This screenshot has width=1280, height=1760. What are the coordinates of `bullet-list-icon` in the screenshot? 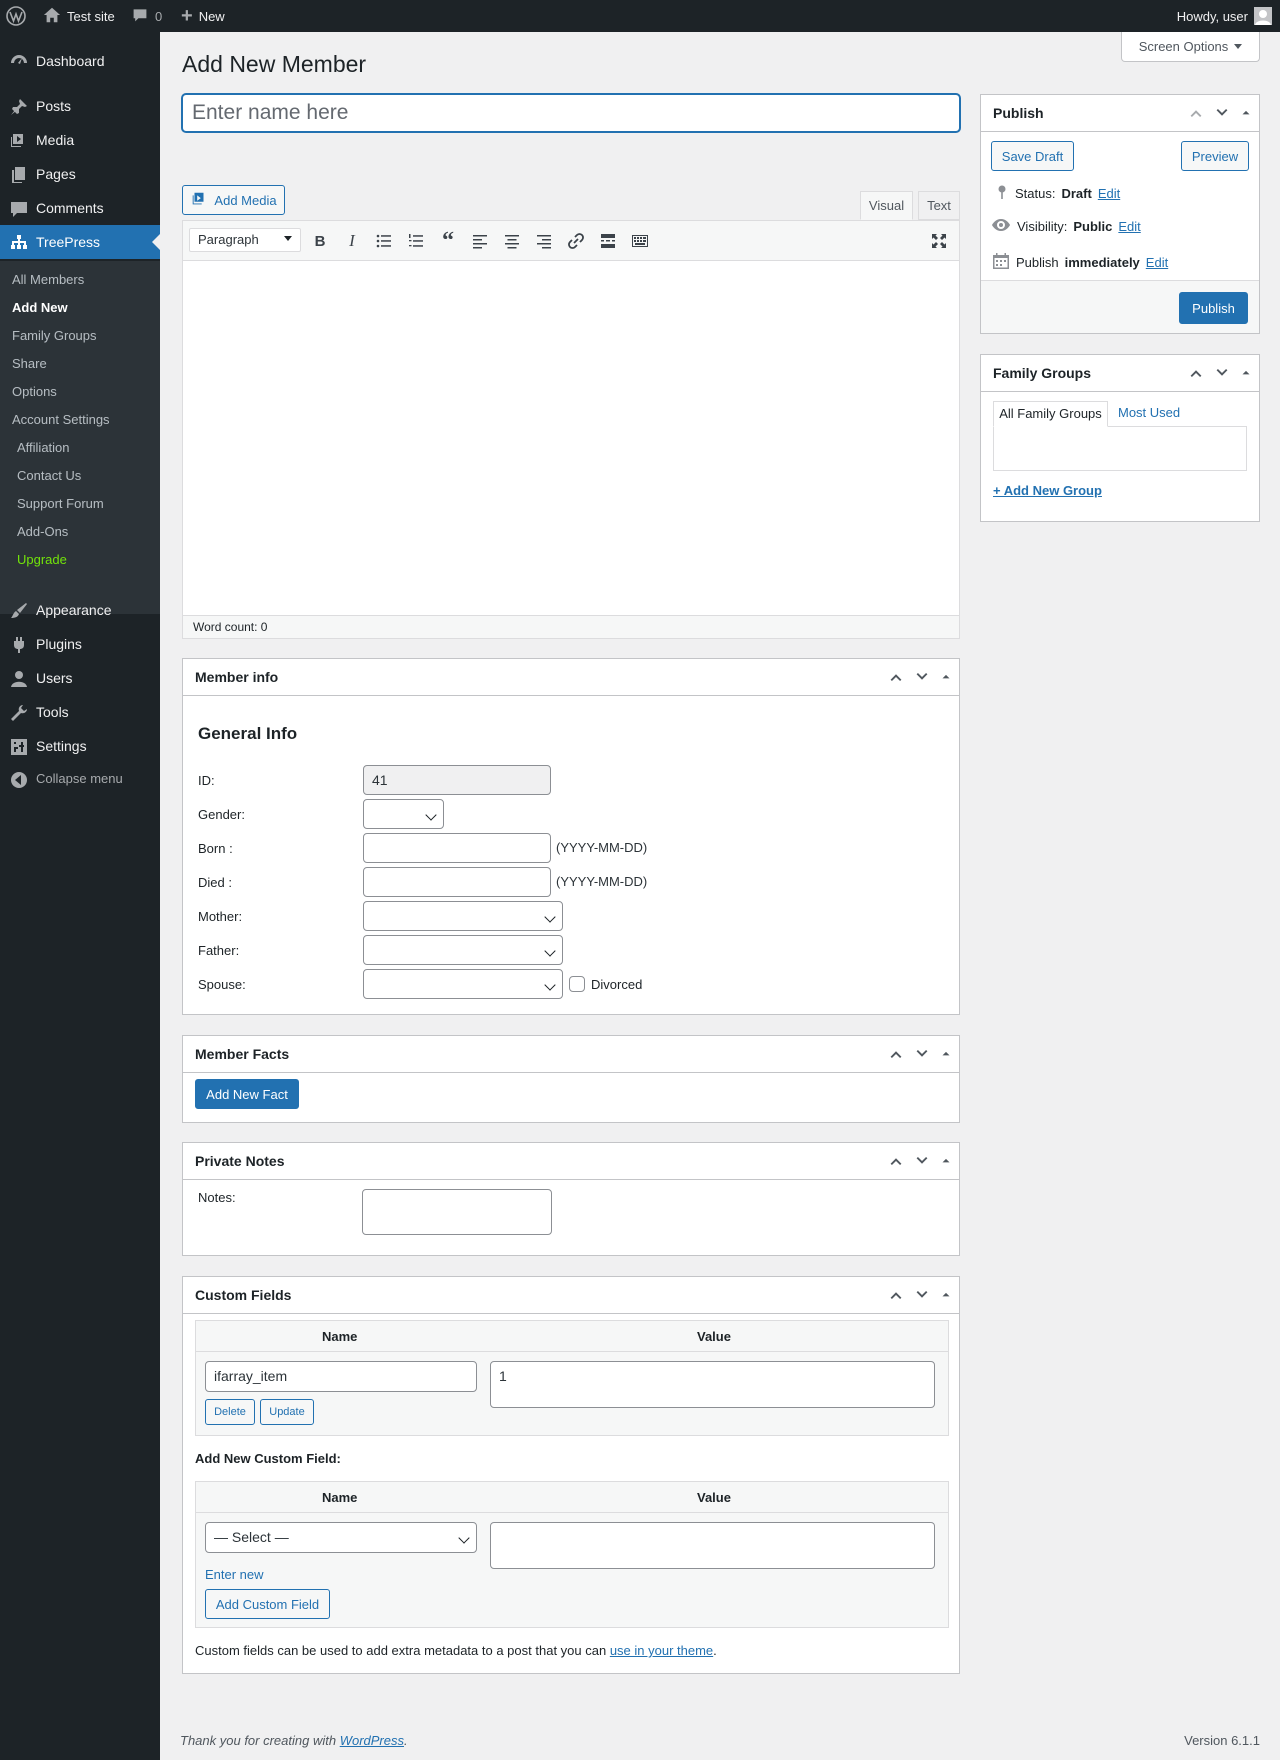 It's located at (384, 241).